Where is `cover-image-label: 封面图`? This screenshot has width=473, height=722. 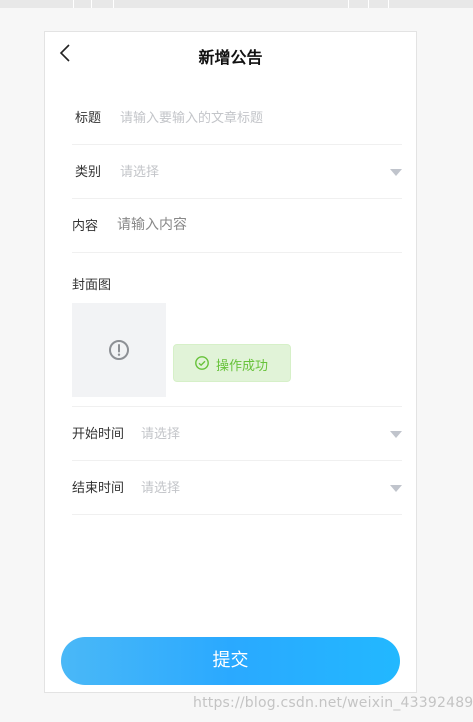
cover-image-label: 封面图 is located at coordinates (92, 285).